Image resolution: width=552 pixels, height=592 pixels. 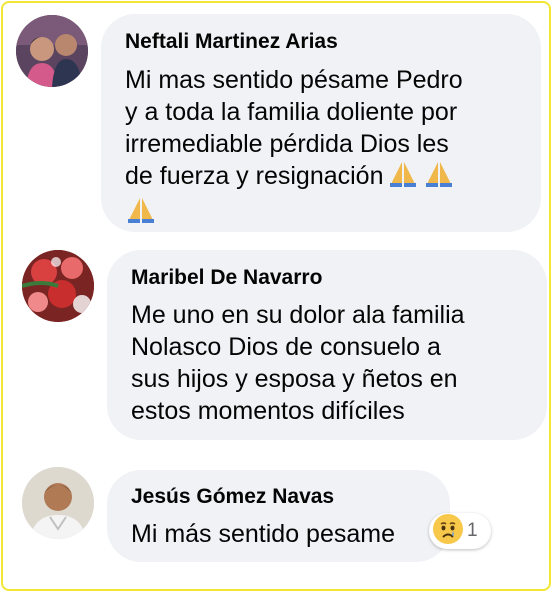 I want to click on comment-author: Neftali Martinez Arias, so click(x=231, y=42).